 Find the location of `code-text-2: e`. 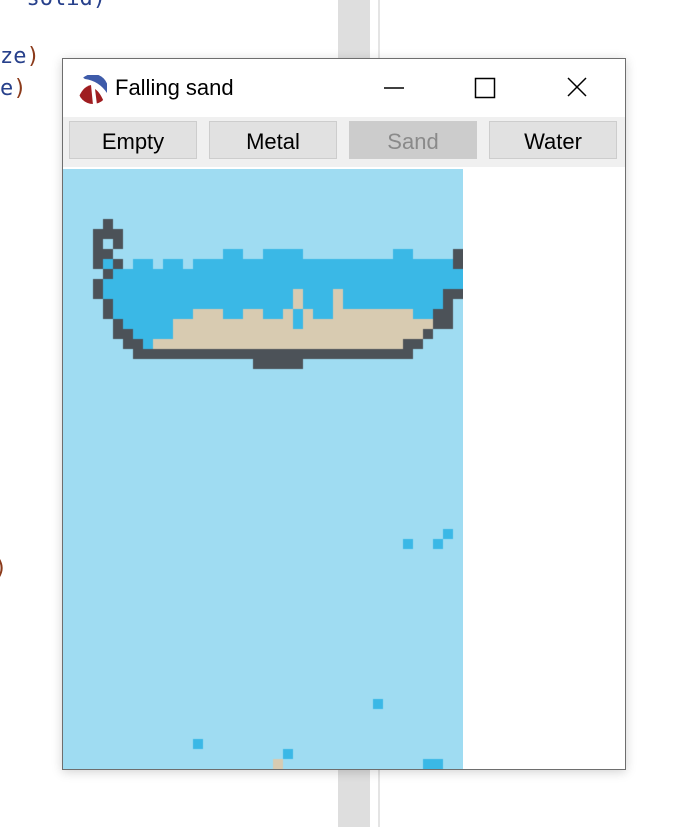

code-text-2: e is located at coordinates (7, 88).